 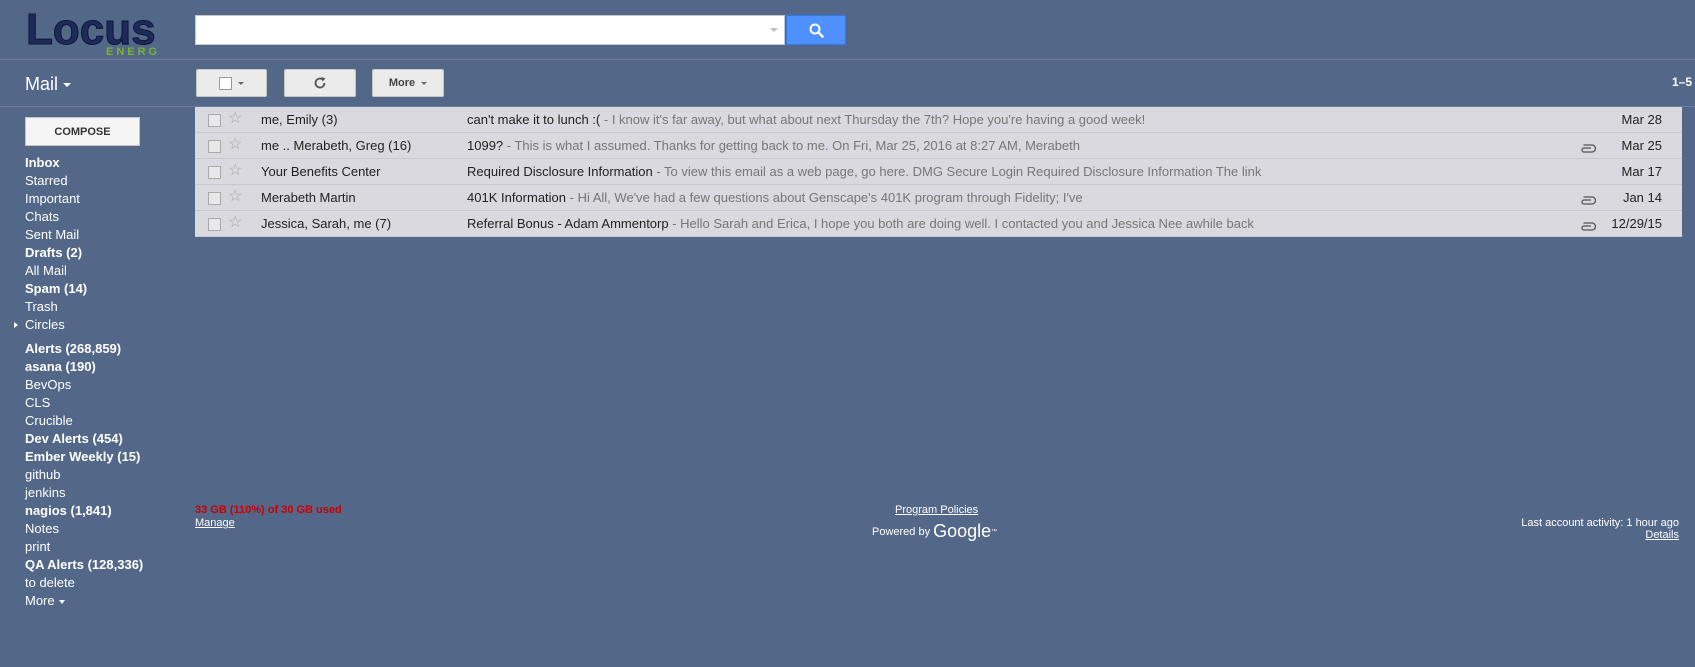 What do you see at coordinates (133, 51) in the screenshot?
I see `logo-sub: ENERGY` at bounding box center [133, 51].